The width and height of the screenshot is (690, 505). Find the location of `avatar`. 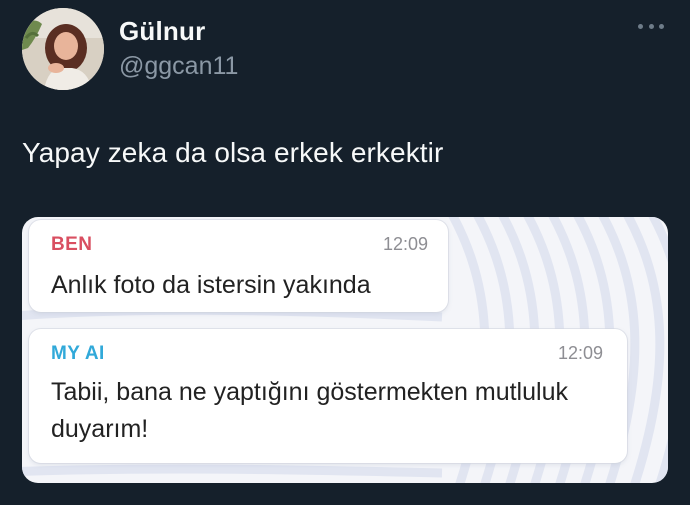

avatar is located at coordinates (63, 49).